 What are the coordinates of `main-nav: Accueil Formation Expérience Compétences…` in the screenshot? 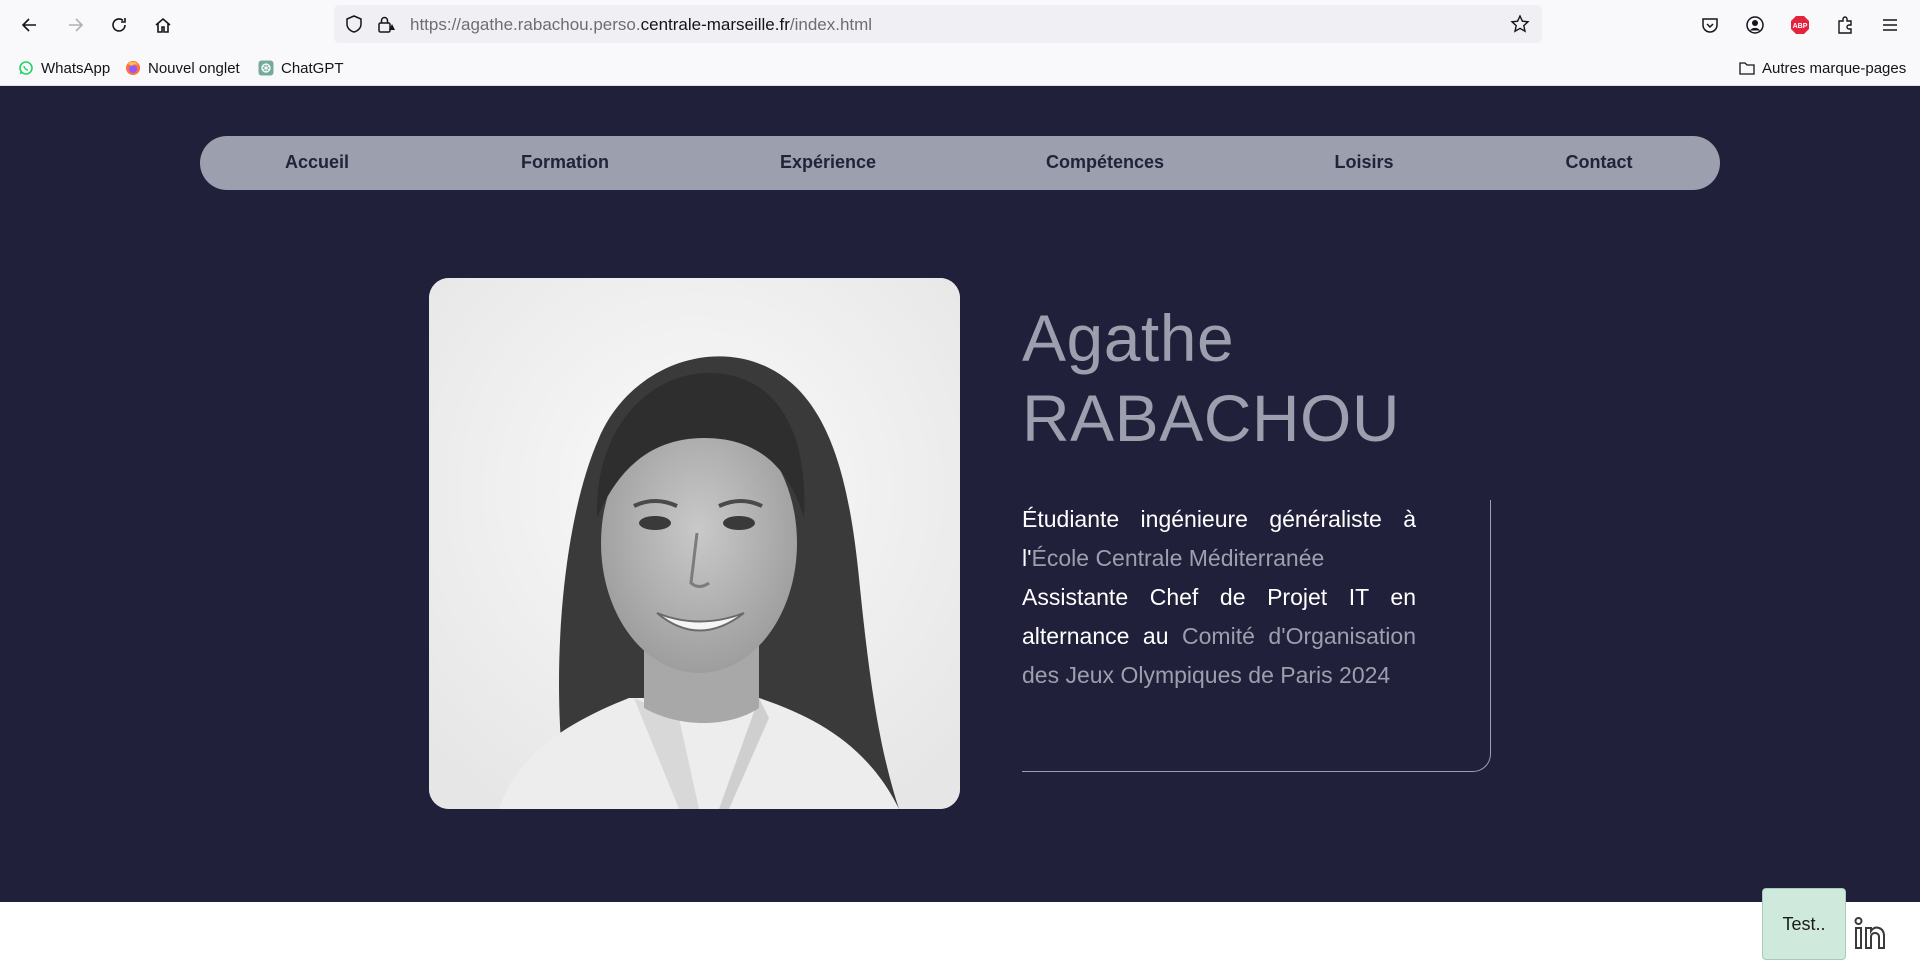 It's located at (960, 163).